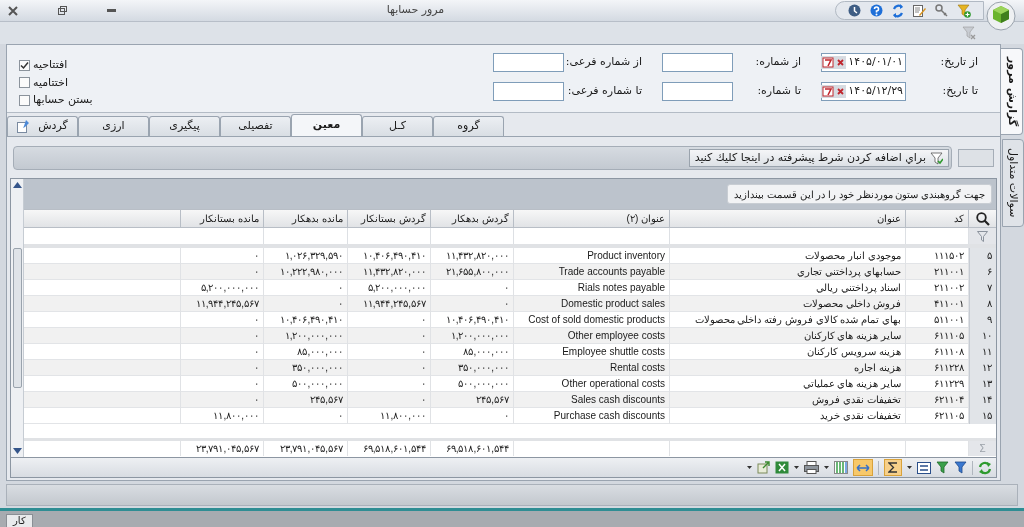  I want to click on refresh-icon, so click(985, 467).